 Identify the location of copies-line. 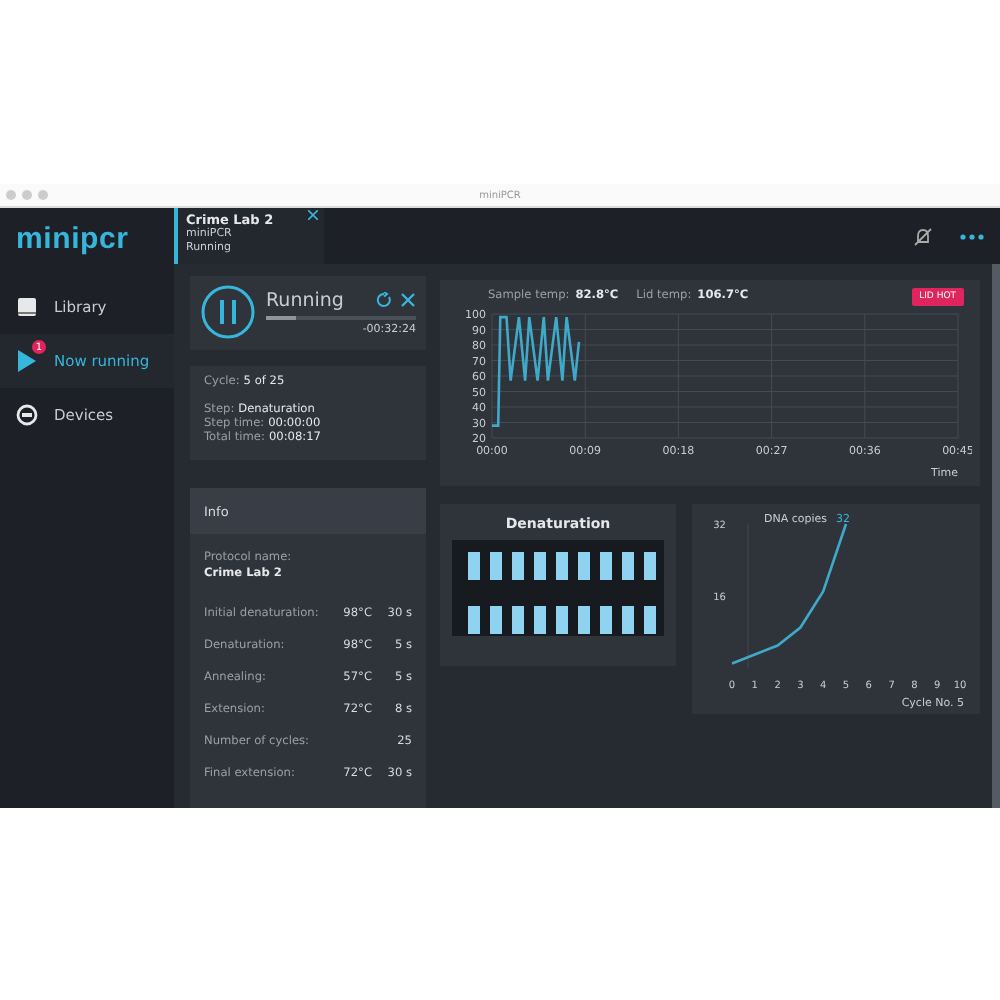
(789, 594).